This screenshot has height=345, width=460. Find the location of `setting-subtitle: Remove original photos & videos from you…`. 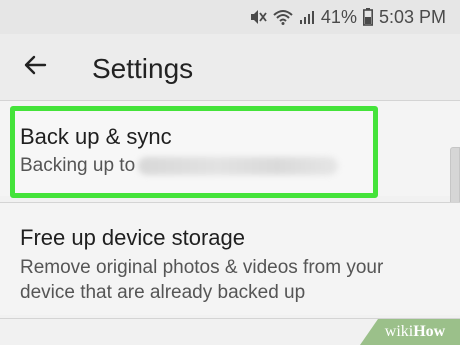

setting-subtitle: Remove original photos & videos from you… is located at coordinates (202, 280).